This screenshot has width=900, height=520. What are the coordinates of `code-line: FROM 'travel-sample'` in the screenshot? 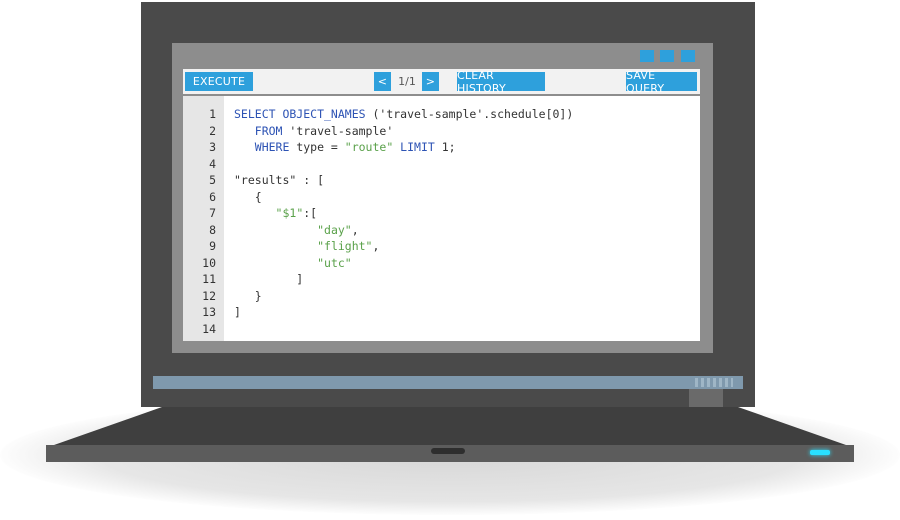 It's located at (467, 131).